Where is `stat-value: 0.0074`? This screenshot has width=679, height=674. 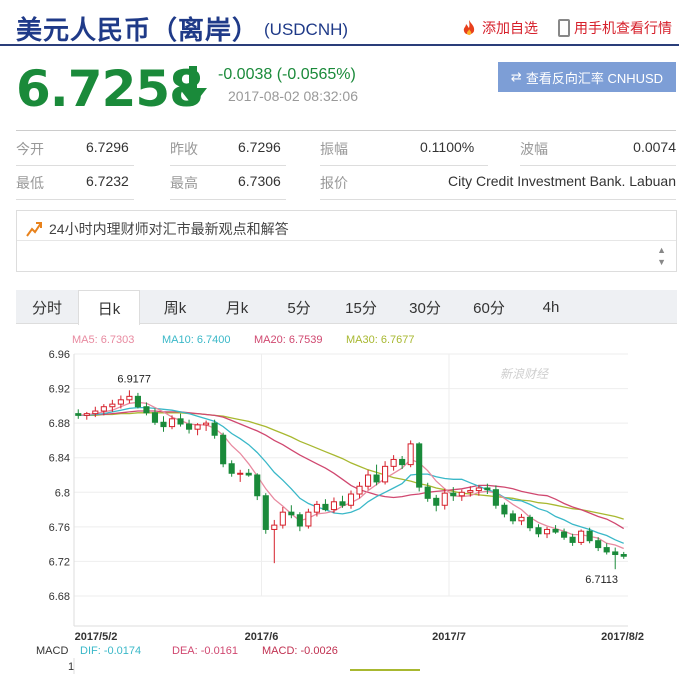 stat-value: 0.0074 is located at coordinates (654, 147).